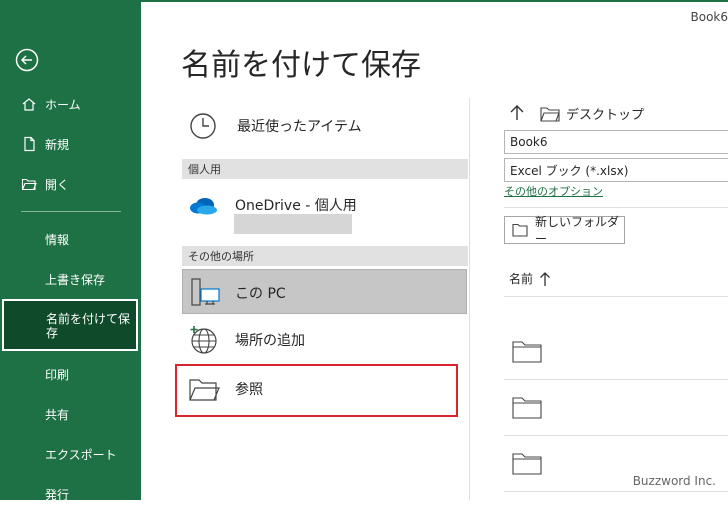  I want to click on open-folder-icon, so click(29, 184).